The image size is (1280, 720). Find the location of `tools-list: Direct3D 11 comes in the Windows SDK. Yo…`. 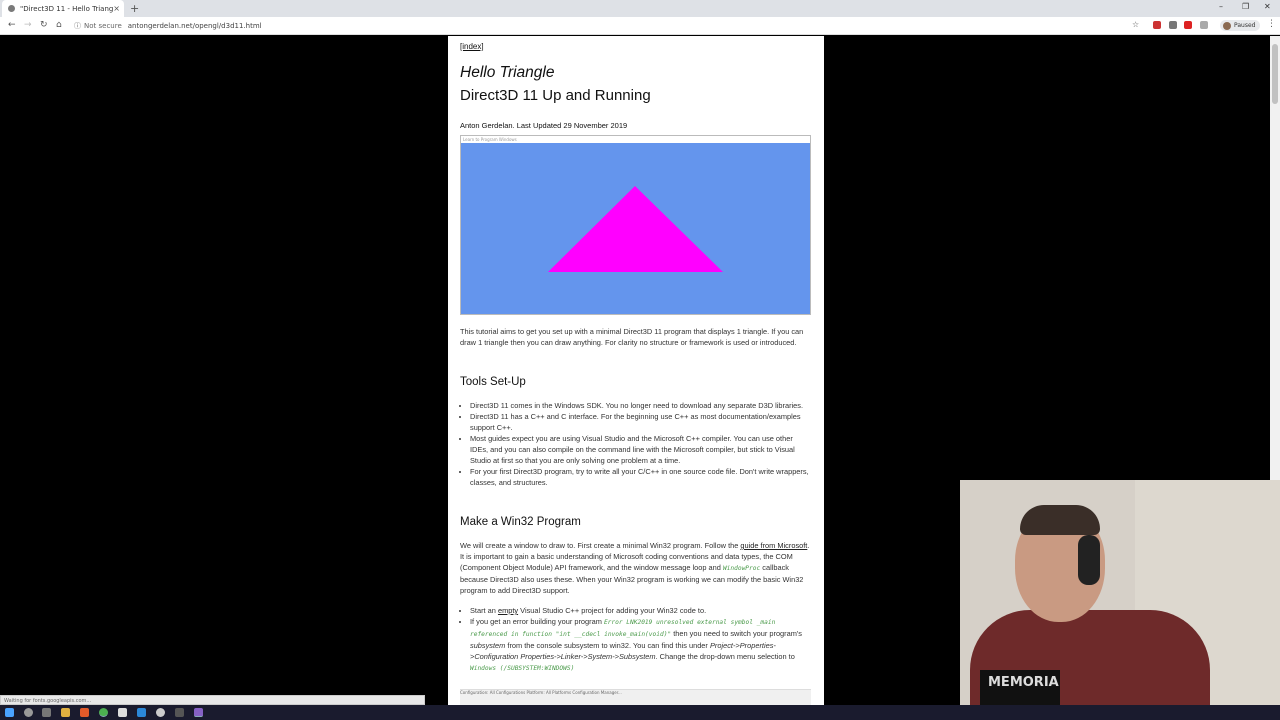

tools-list: Direct3D 11 comes in the Windows SDK. Yo… is located at coordinates (636, 444).